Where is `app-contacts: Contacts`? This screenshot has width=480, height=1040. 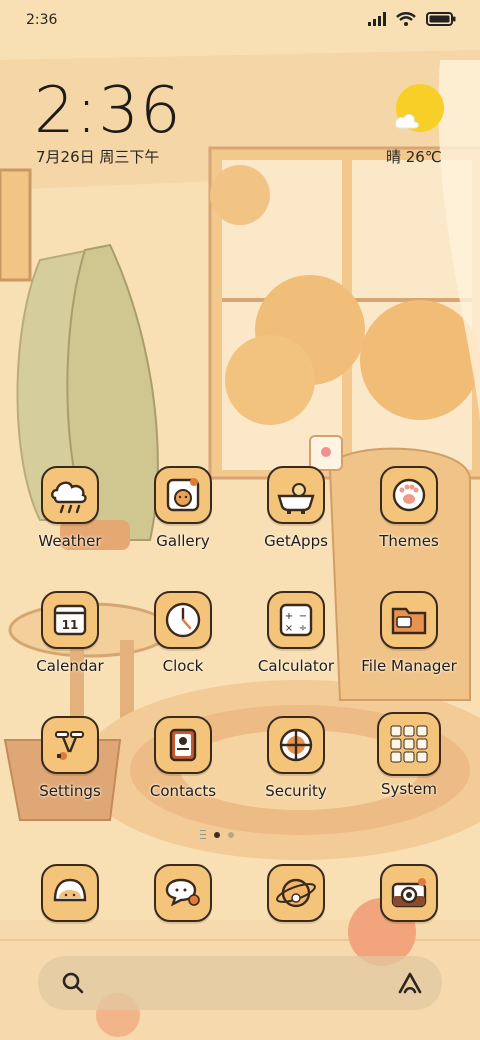 app-contacts: Contacts is located at coordinates (183, 758).